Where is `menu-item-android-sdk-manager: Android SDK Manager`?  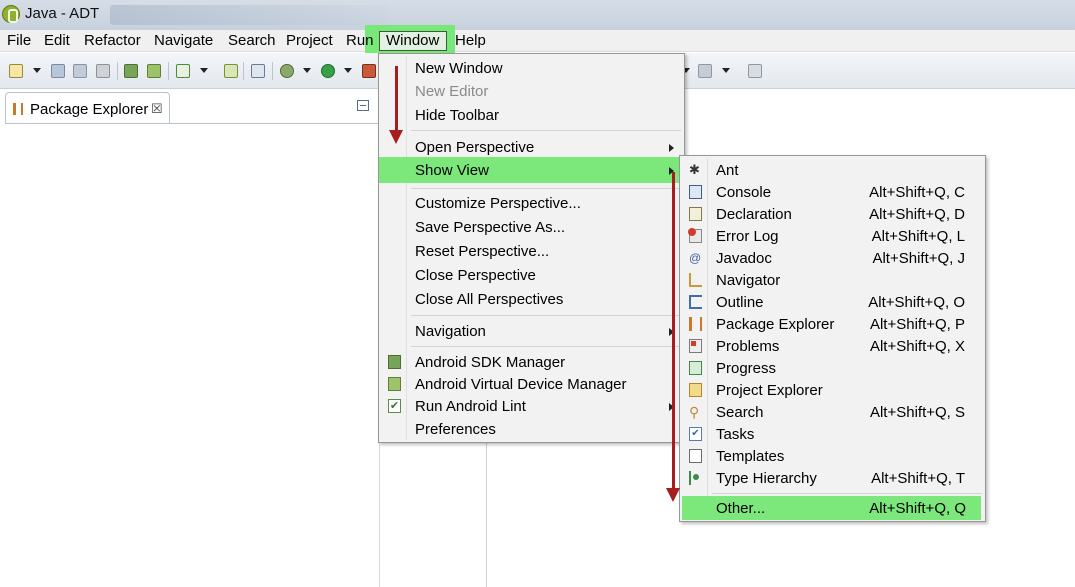 menu-item-android-sdk-manager: Android SDK Manager is located at coordinates (531, 362).